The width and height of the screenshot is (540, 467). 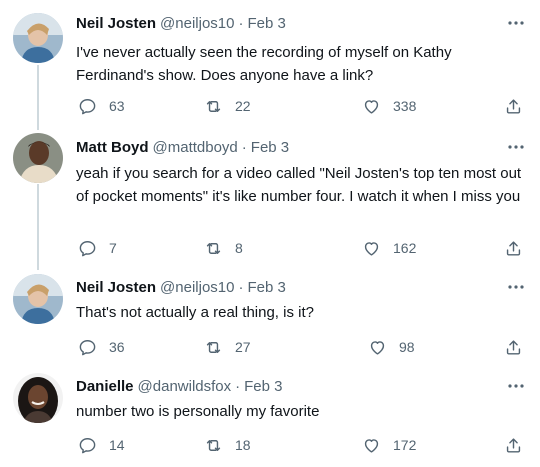 I want to click on tweet-header: Danielle @danwildsfox · Feb 3, so click(x=179, y=386).